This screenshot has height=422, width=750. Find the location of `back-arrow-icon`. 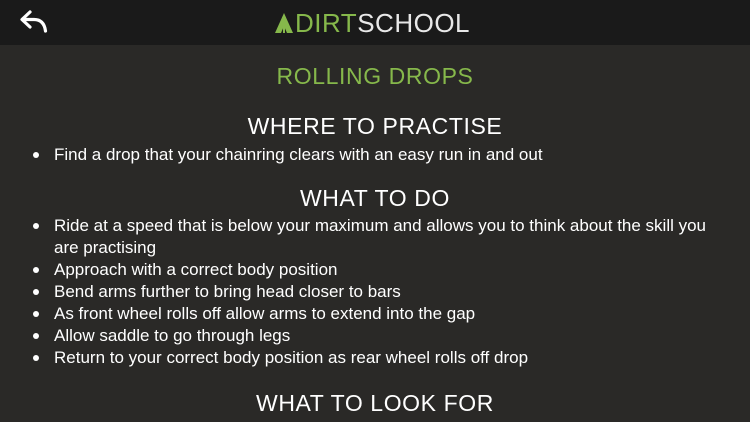

back-arrow-icon is located at coordinates (34, 21).